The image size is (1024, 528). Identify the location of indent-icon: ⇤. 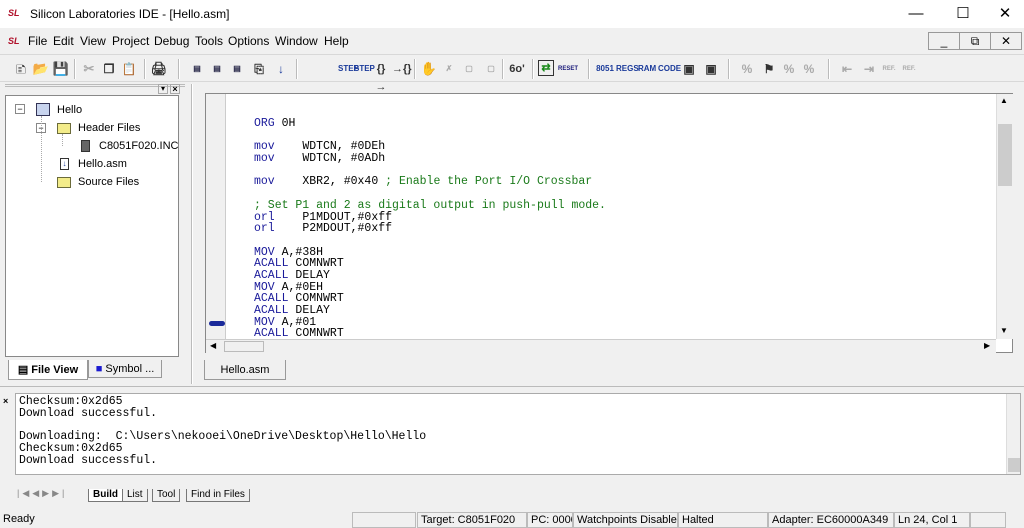
(847, 69).